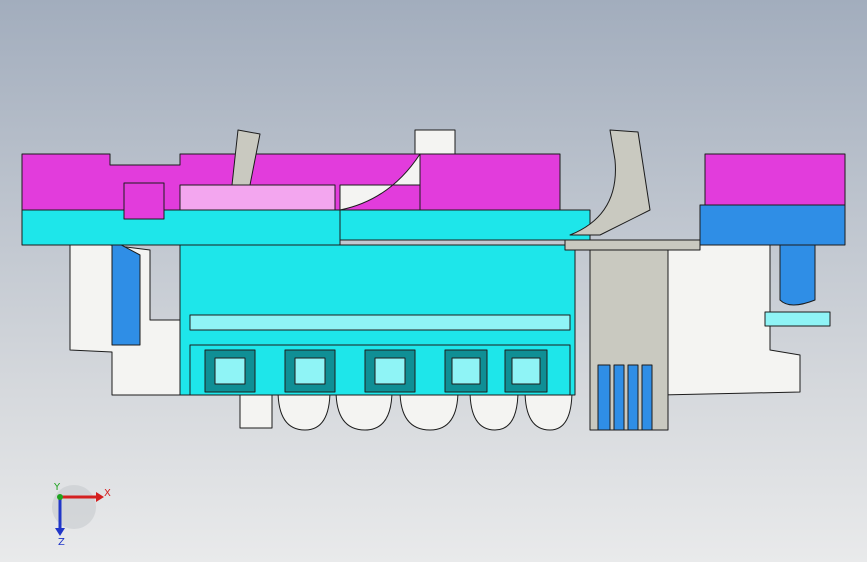 The height and width of the screenshot is (562, 867). I want to click on y-axis-icon, so click(60, 497).